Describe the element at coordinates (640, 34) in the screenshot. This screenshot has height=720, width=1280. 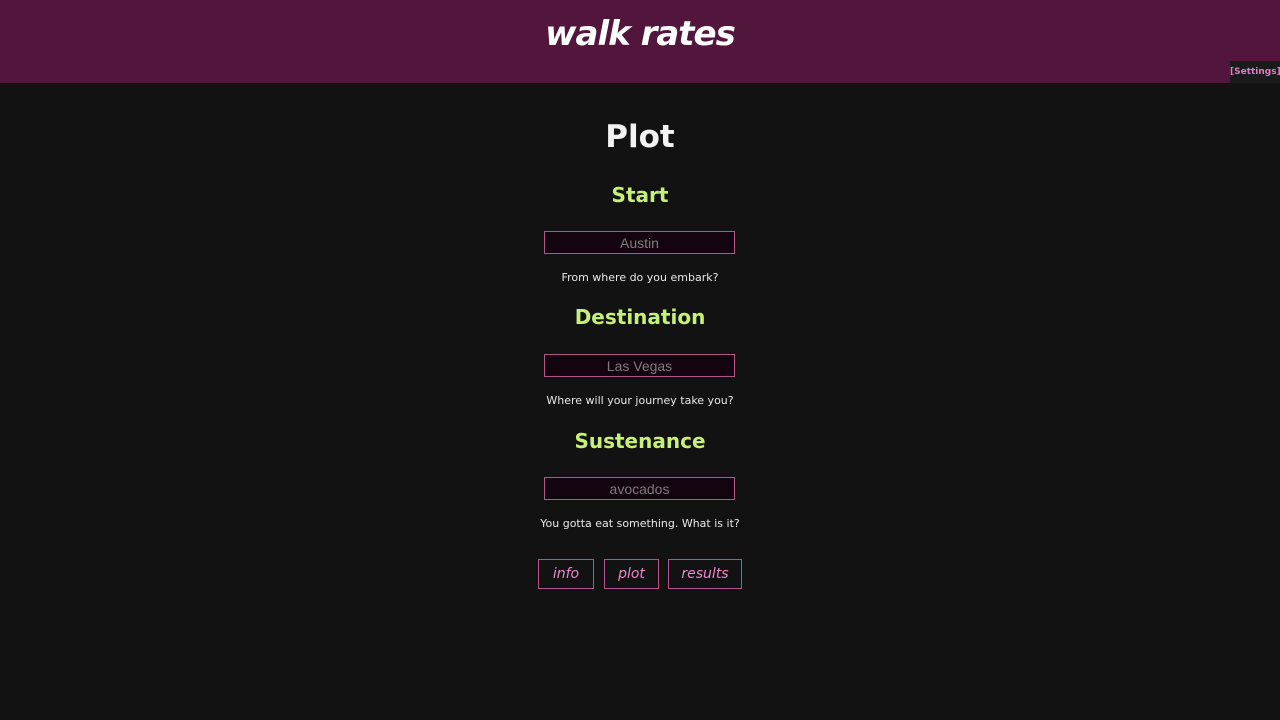
I see `app-logo: walk rates` at that location.